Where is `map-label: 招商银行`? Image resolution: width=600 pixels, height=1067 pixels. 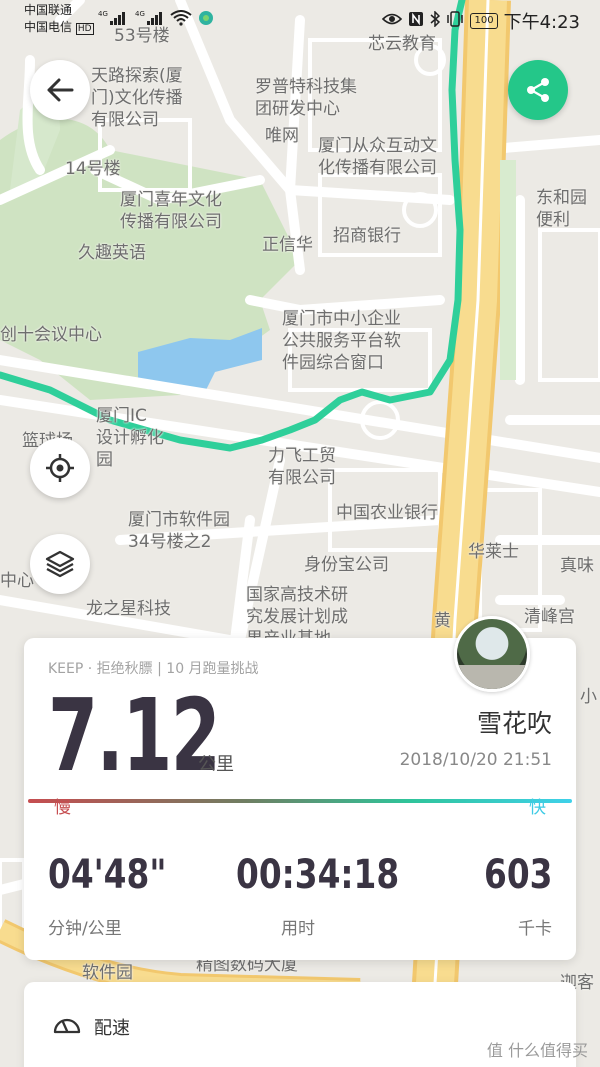 map-label: 招商银行 is located at coordinates (367, 236).